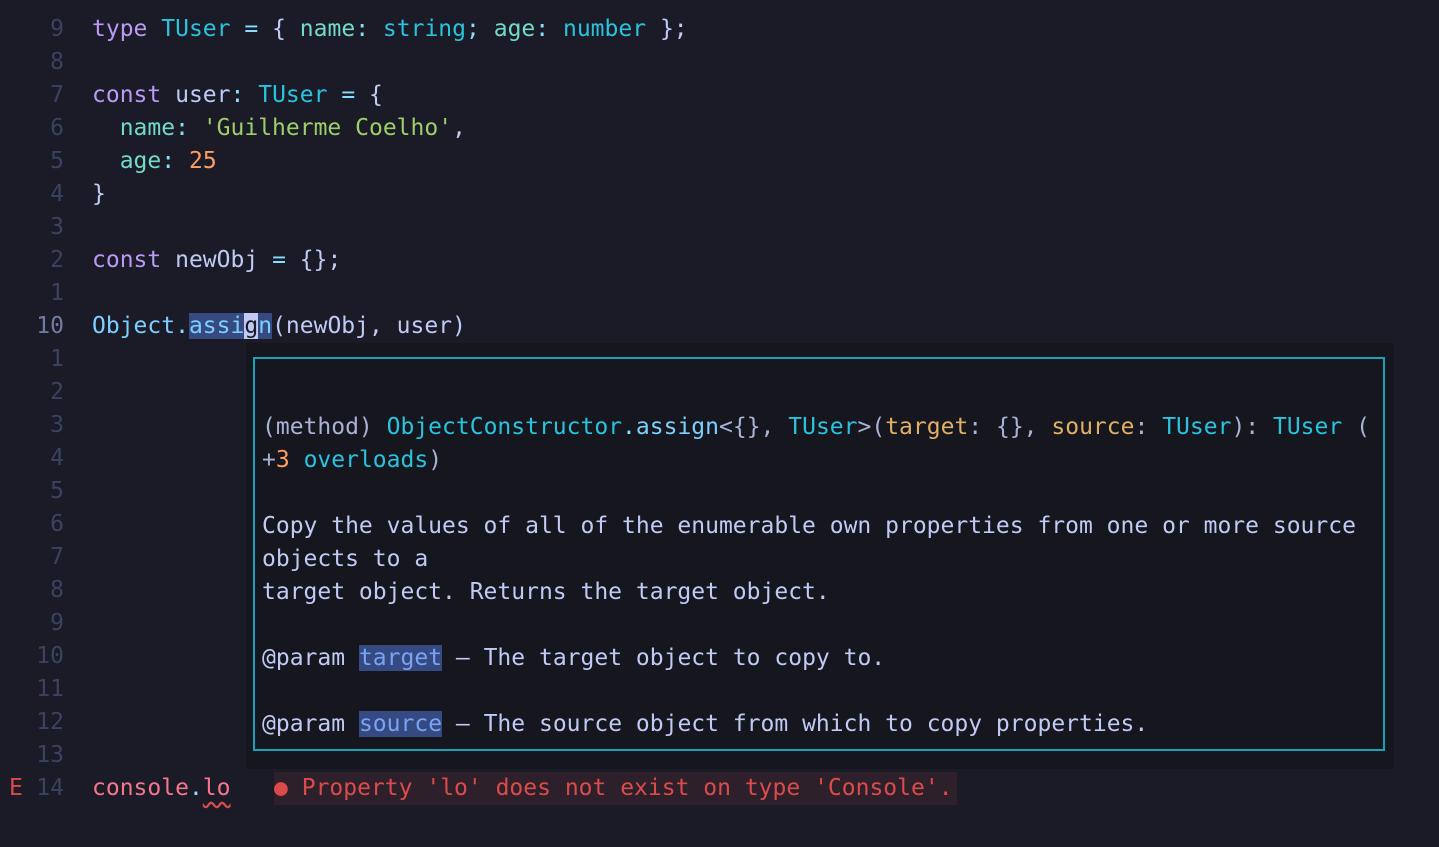  Describe the element at coordinates (1093, 427) in the screenshot. I see `sig-token: source` at that location.